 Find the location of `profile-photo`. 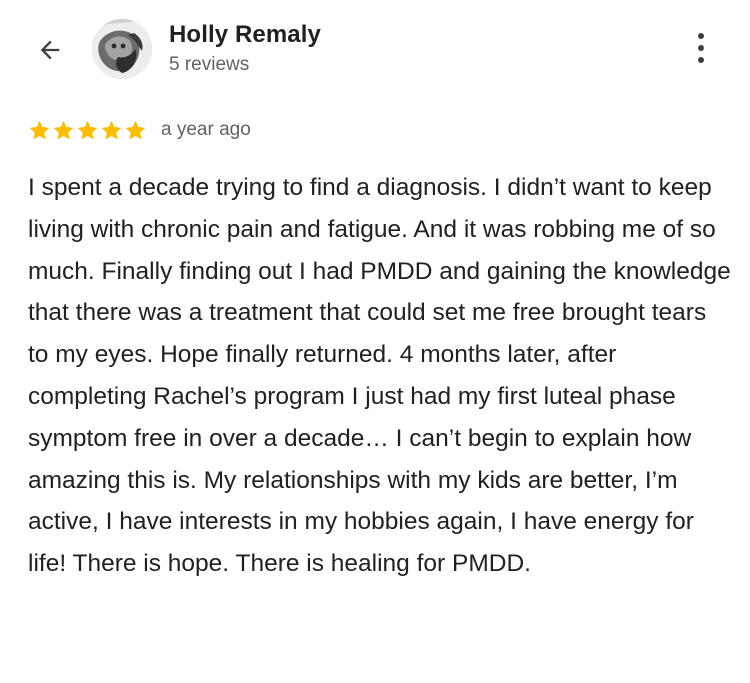

profile-photo is located at coordinates (122, 49).